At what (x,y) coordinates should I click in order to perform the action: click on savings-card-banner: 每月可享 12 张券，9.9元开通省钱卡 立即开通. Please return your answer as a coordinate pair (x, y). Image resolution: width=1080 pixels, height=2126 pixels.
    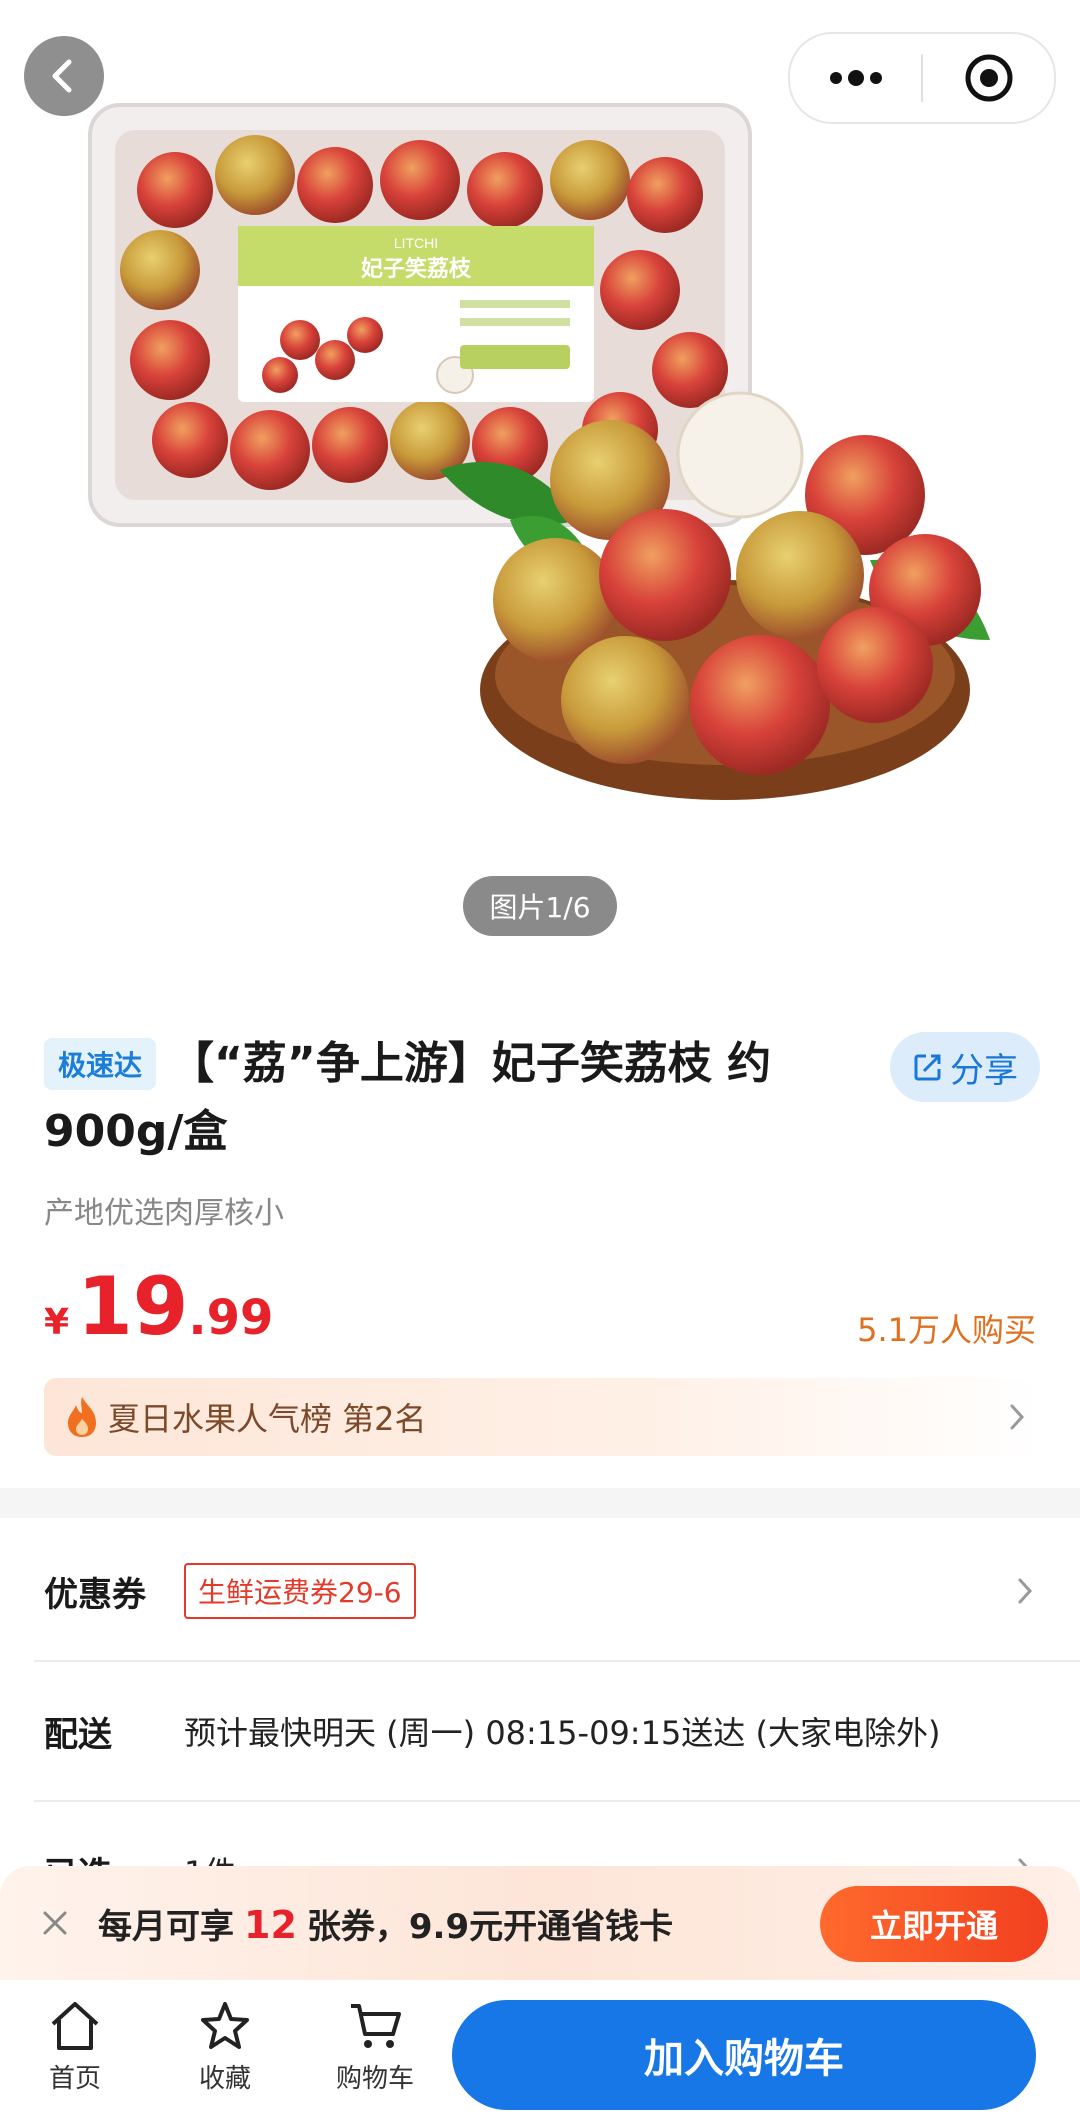
    Looking at the image, I should click on (540, 1923).